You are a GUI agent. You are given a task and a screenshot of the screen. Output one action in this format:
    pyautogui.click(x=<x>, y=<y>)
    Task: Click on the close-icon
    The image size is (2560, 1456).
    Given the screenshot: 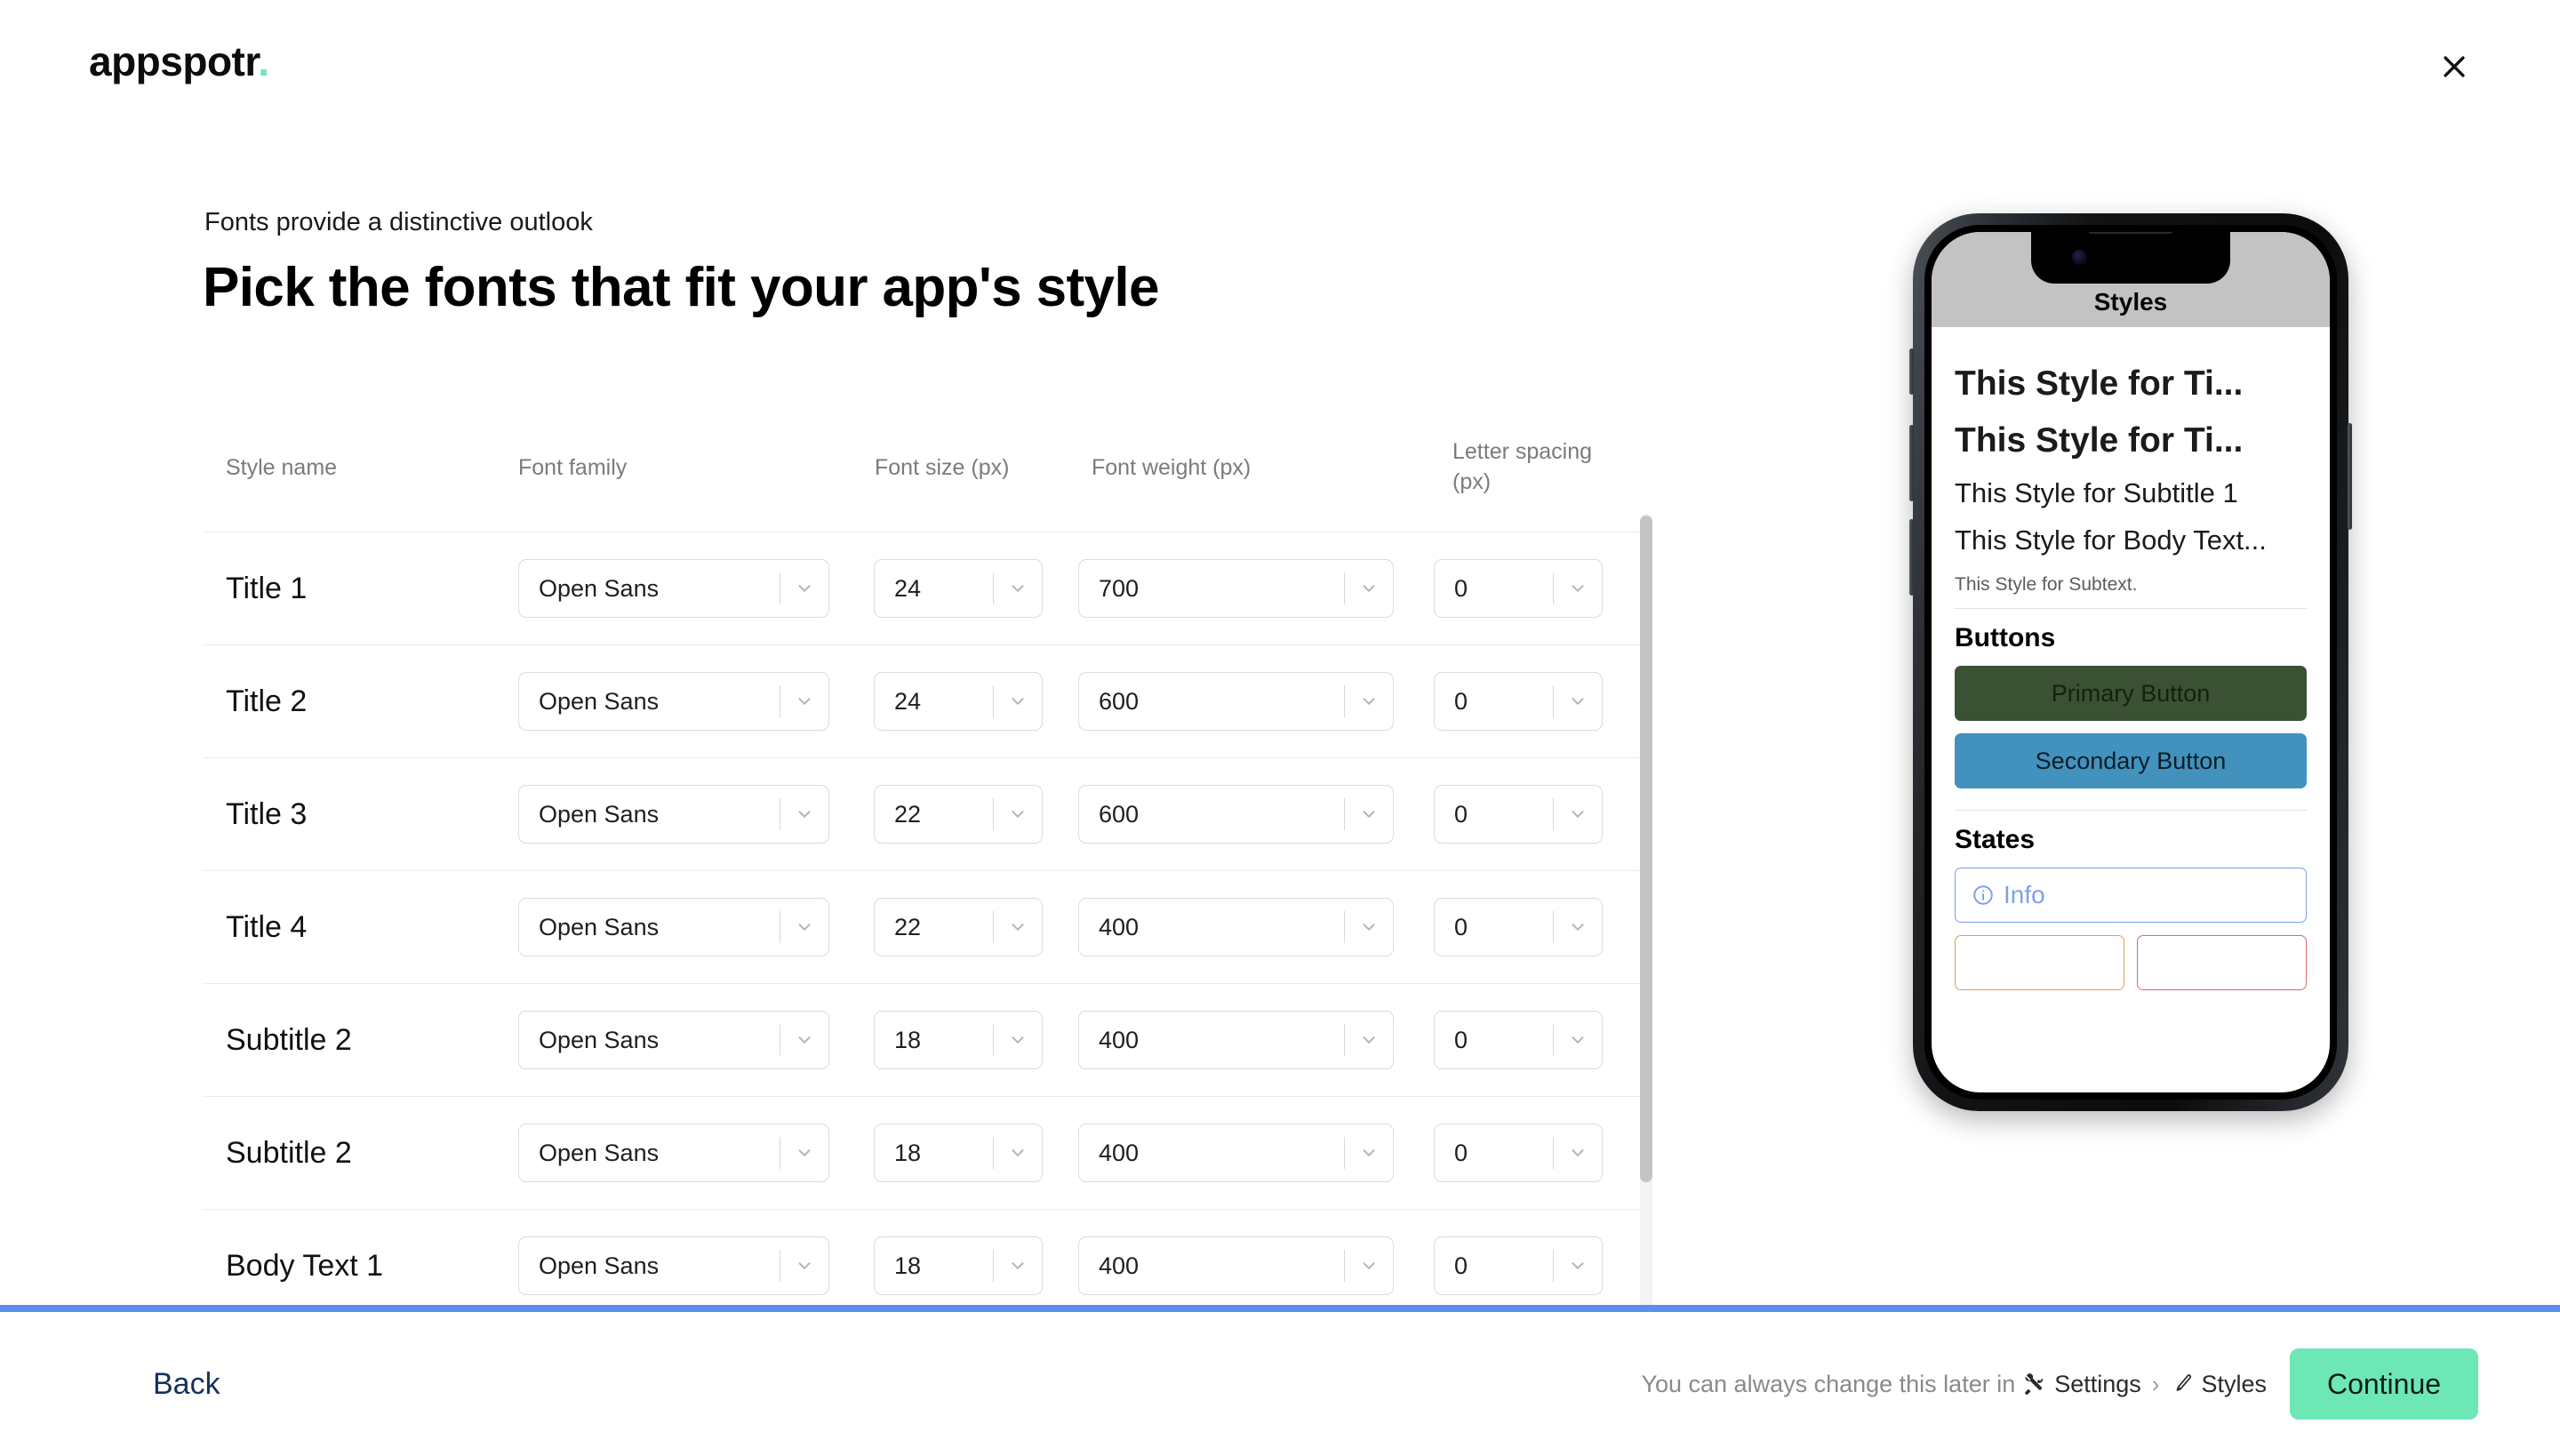 What is the action you would take?
    pyautogui.click(x=2454, y=66)
    